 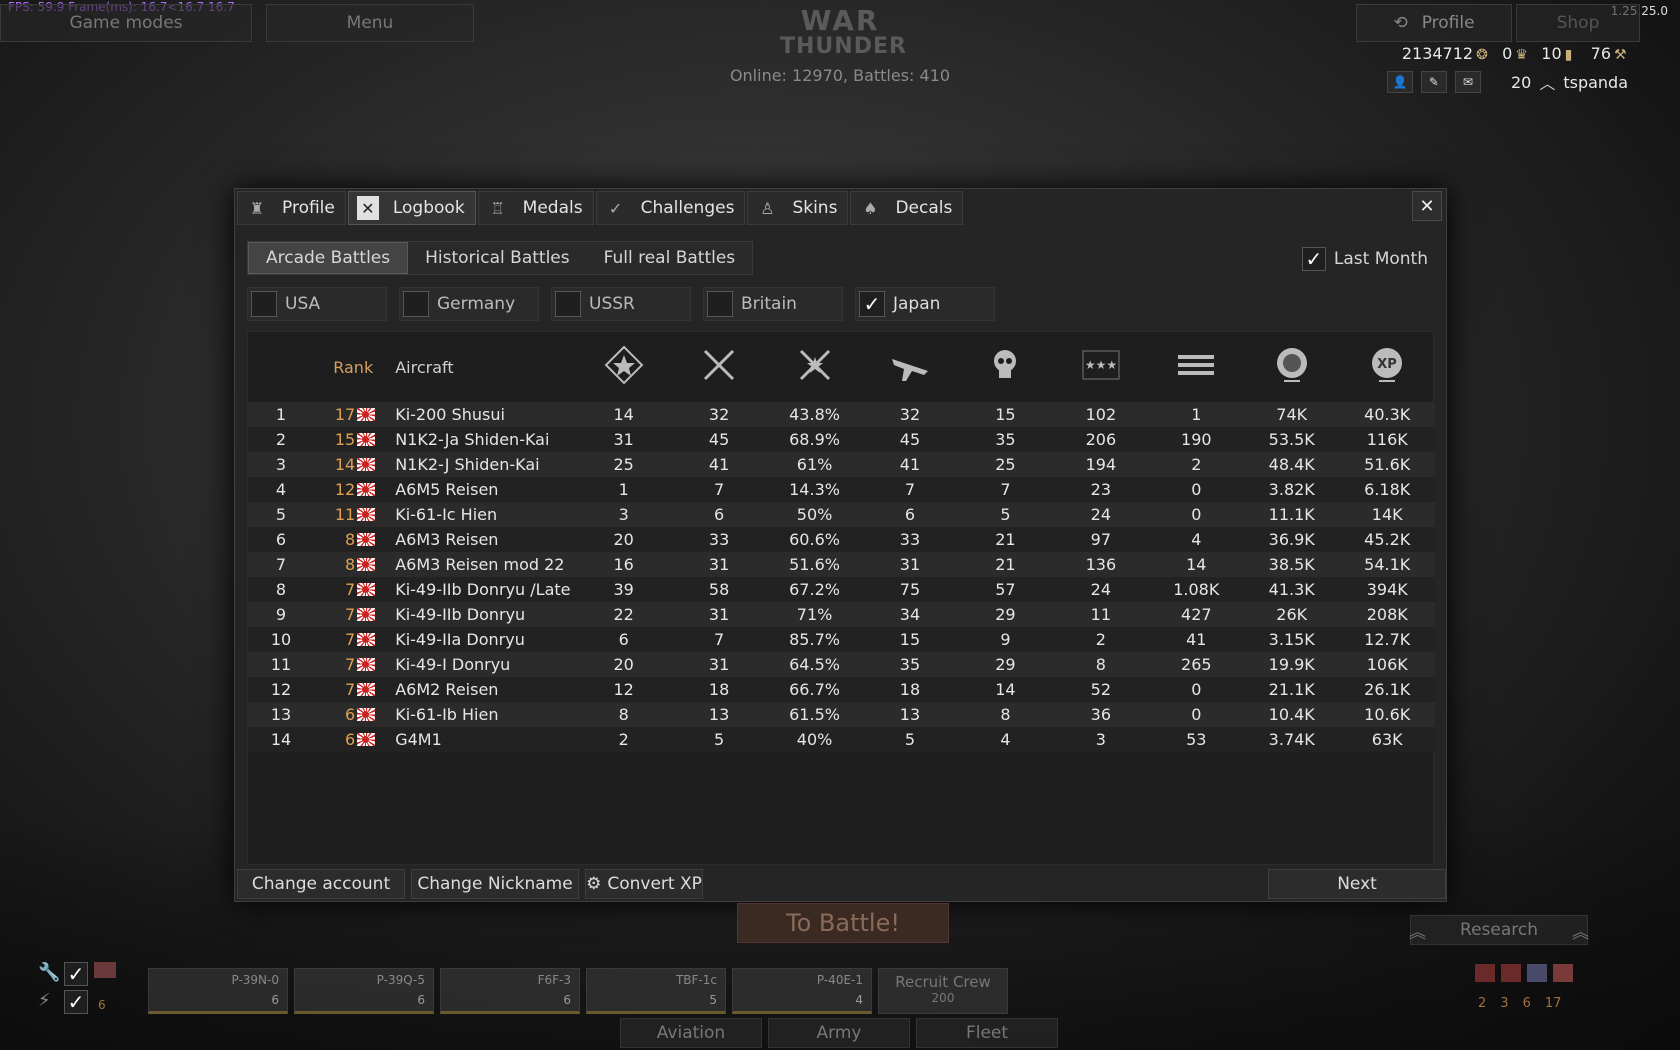 What do you see at coordinates (802, 991) in the screenshot?
I see `crew-slot-5: P-40E-1 4` at bounding box center [802, 991].